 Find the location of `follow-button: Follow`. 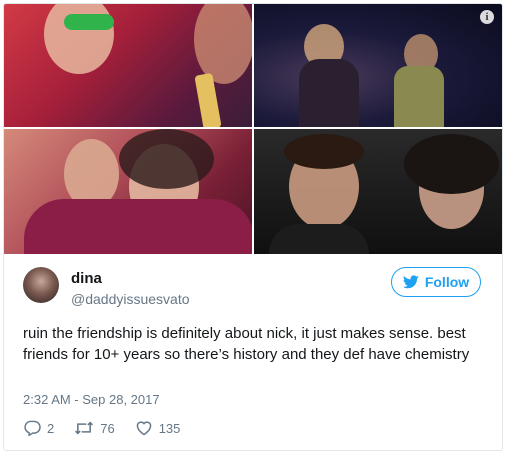

follow-button: Follow is located at coordinates (436, 282).